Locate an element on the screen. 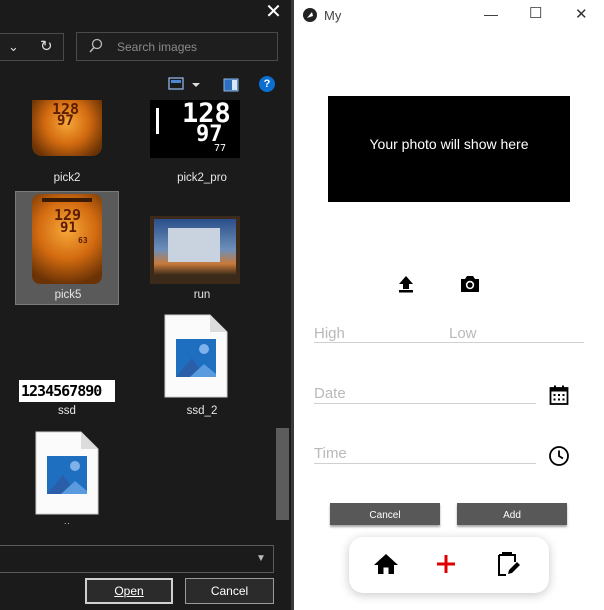 This screenshot has height=610, width=604. thumb-text: 1234567890 is located at coordinates (61, 391).